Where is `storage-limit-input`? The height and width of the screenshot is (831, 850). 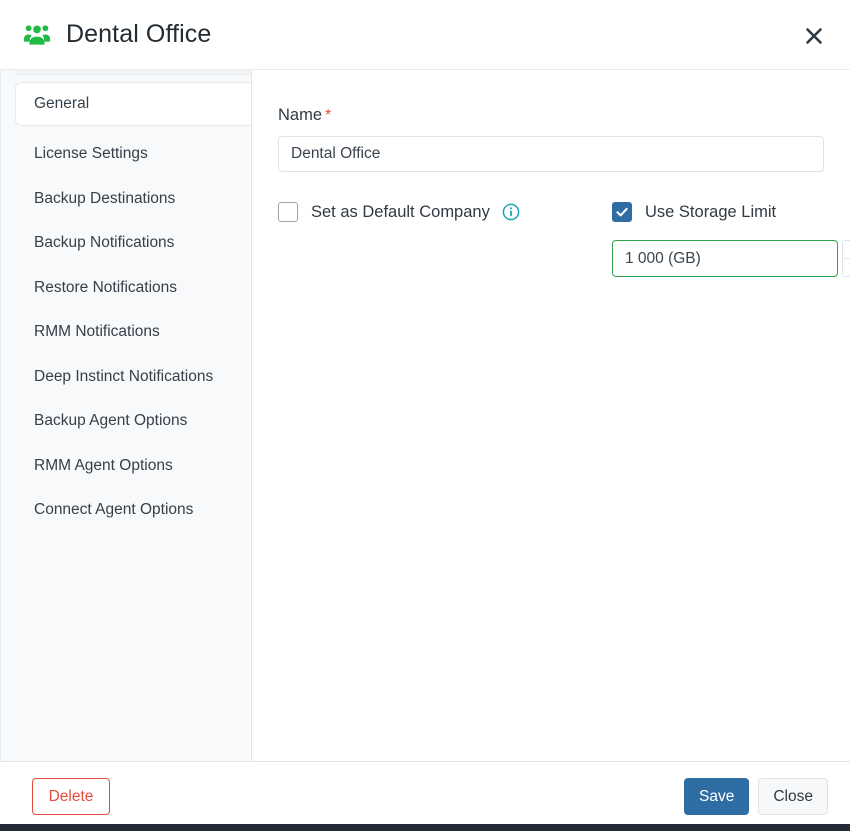 storage-limit-input is located at coordinates (725, 258).